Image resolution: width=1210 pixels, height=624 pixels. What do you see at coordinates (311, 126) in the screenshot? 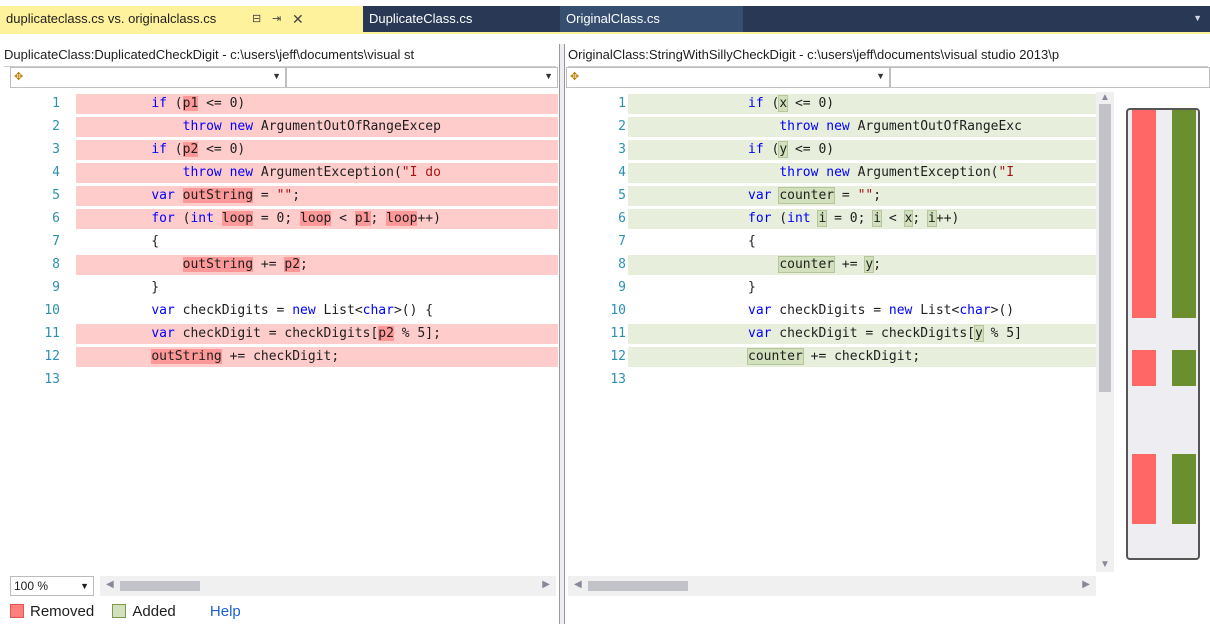
I see `code-text: throw new ArgumentOutOfRangeExcep` at bounding box center [311, 126].